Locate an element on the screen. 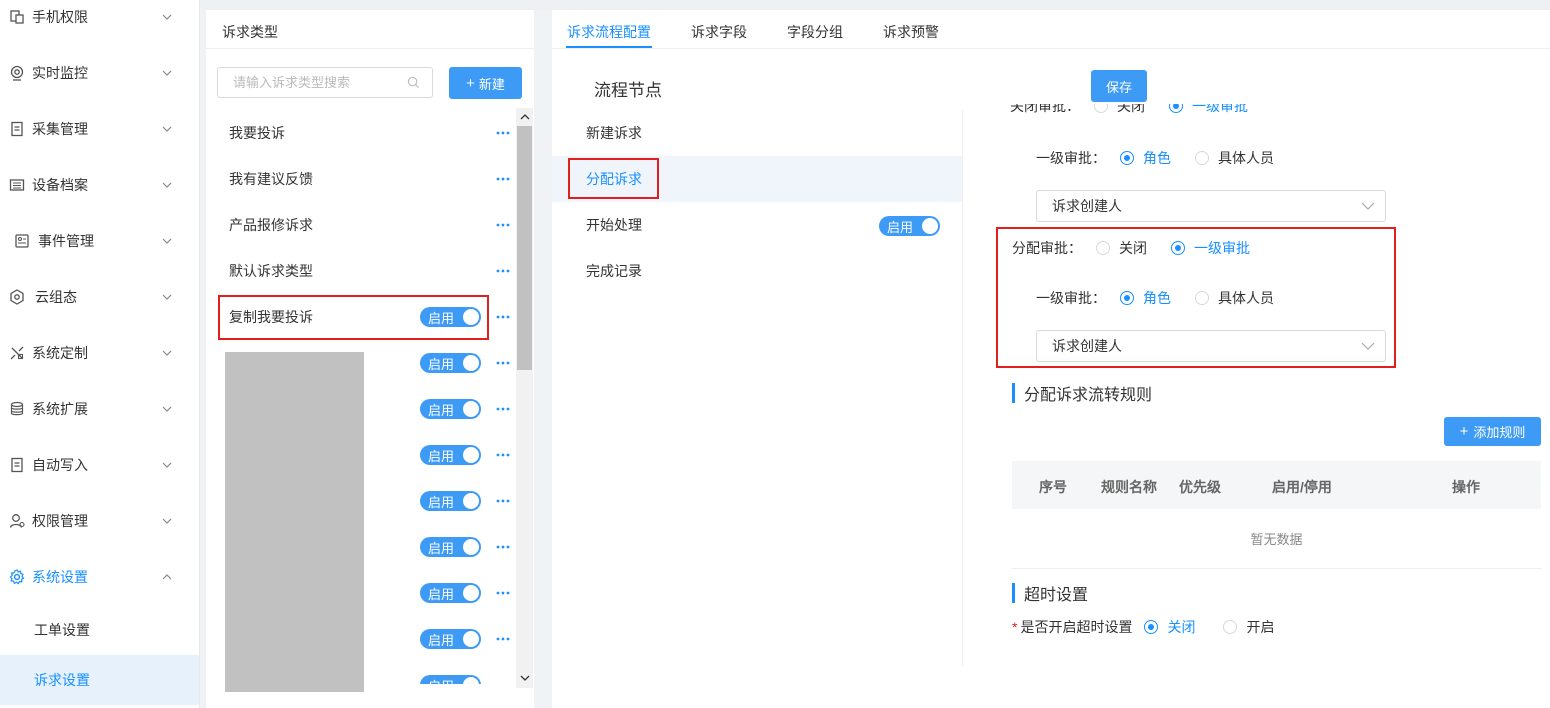 The height and width of the screenshot is (708, 1550). new-type-button: + 新建 is located at coordinates (485, 83).